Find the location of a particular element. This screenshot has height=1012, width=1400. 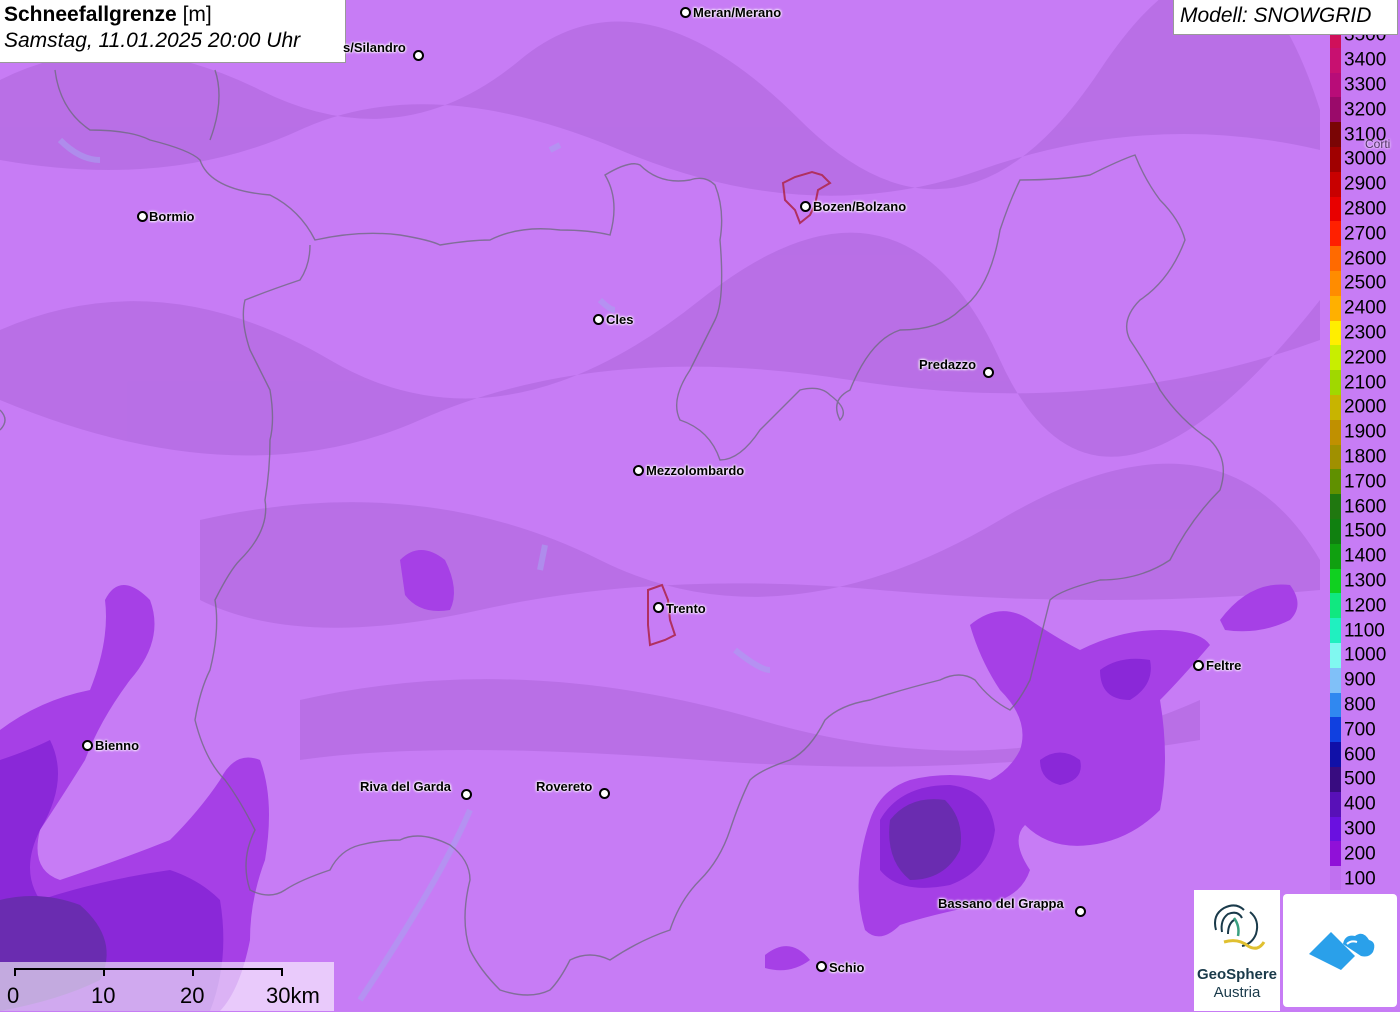

legend-label: 2500 is located at coordinates (1365, 283).